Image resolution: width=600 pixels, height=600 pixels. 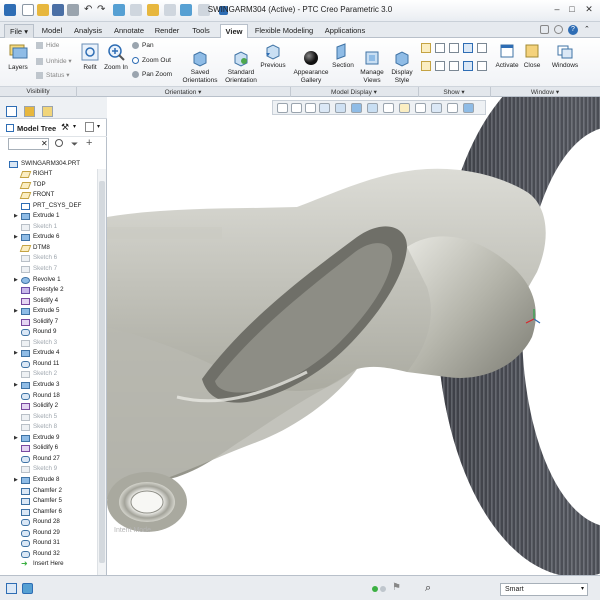 What do you see at coordinates (440, 66) in the screenshot?
I see `axis-tag-icon` at bounding box center [440, 66].